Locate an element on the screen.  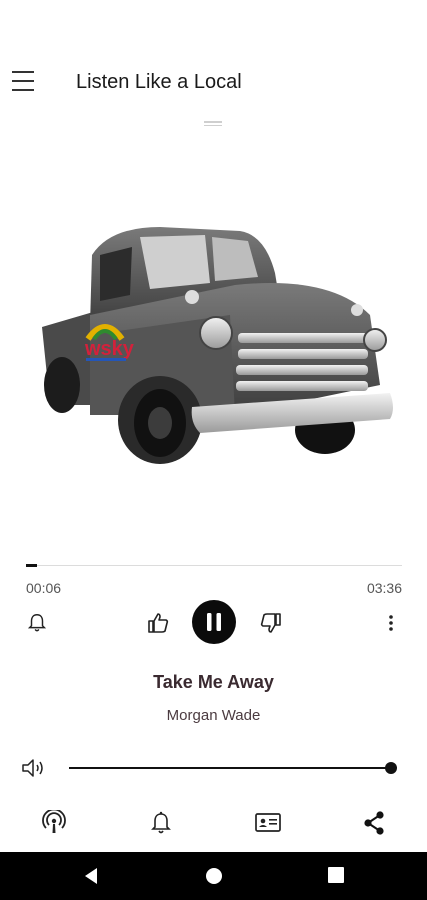
thumbs-up-icon is located at coordinates (158, 623).